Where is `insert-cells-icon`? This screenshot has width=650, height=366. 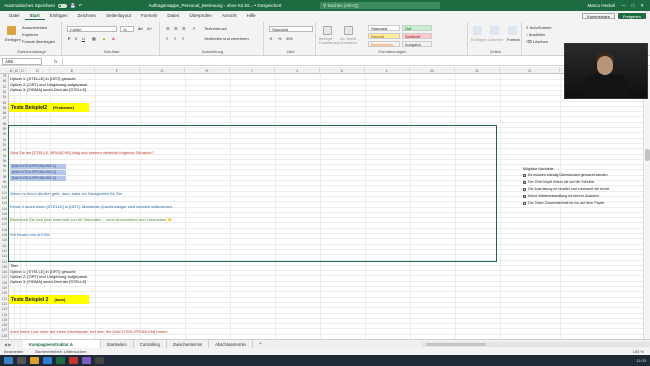
insert-cells-icon is located at coordinates (477, 30).